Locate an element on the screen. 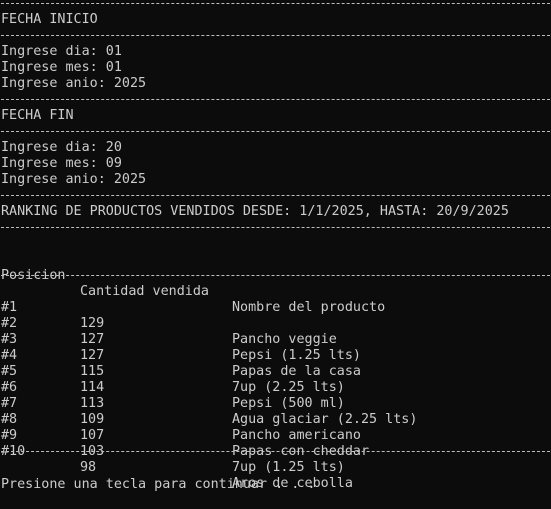 This screenshot has height=509, width=551. start-day-prompt: Ingrese dia: 01 is located at coordinates (61, 51).